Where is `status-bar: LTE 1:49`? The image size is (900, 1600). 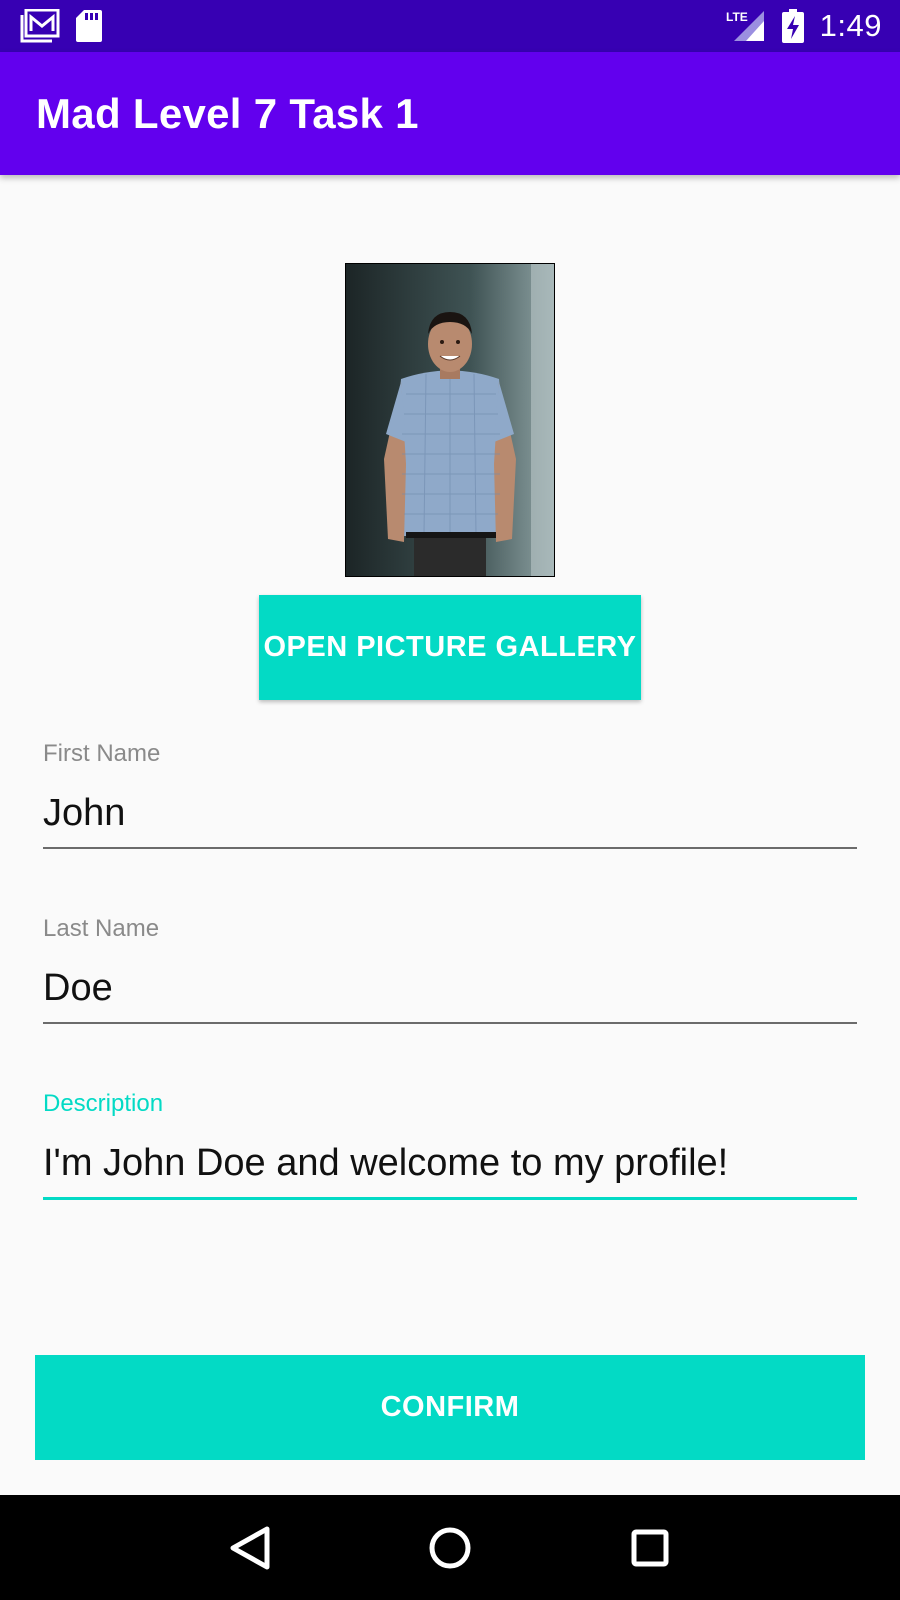 status-bar: LTE 1:49 is located at coordinates (450, 26).